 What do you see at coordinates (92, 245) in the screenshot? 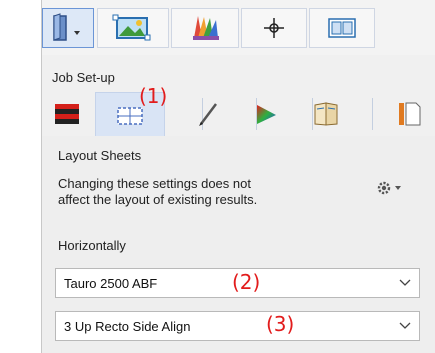
I see `orientation-label: Horizontally` at bounding box center [92, 245].